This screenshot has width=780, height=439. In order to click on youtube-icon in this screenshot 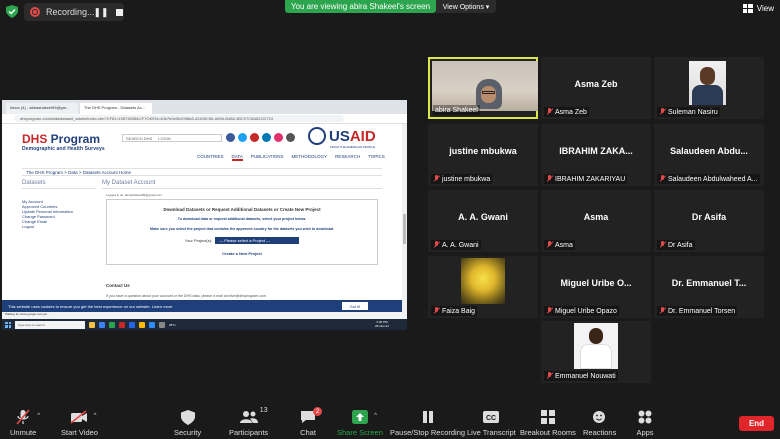, I will do `click(254, 137)`.